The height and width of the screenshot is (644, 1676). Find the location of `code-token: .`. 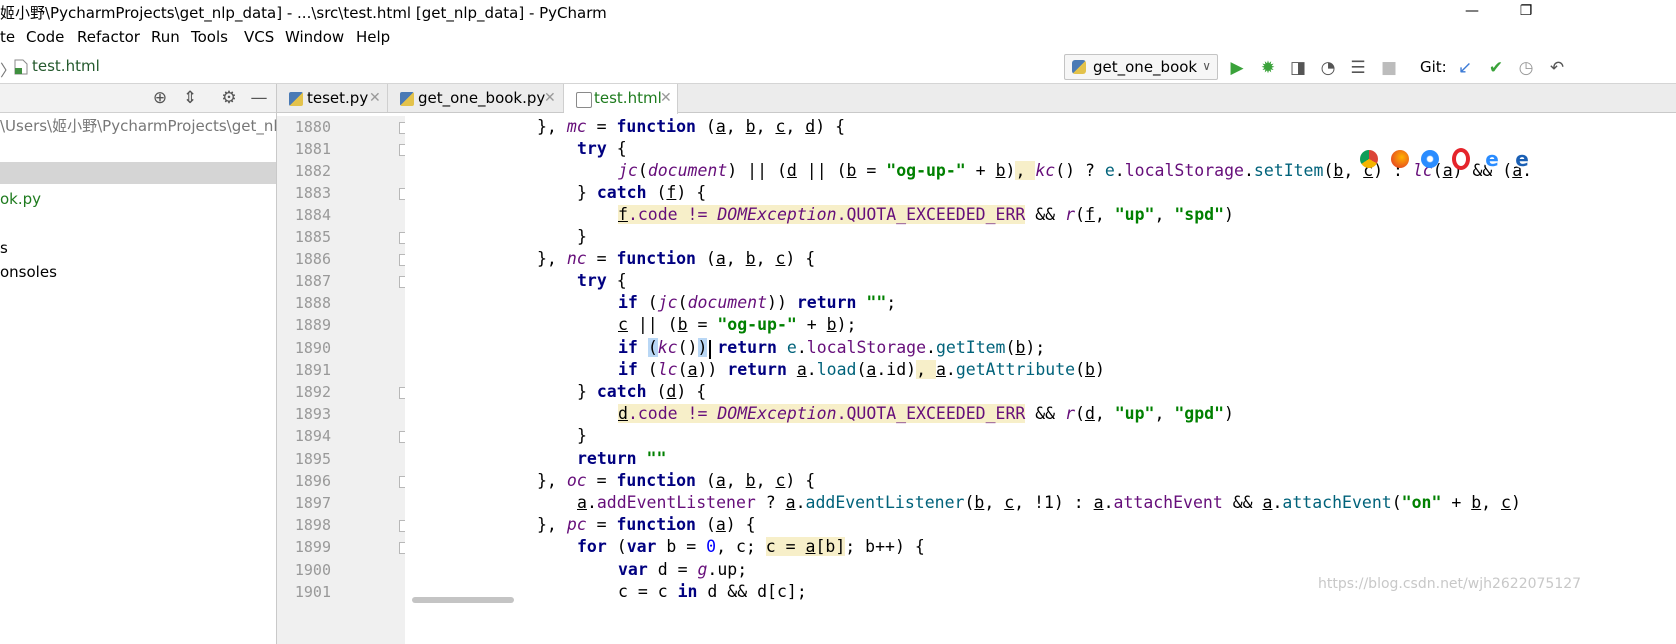

code-token: . is located at coordinates (1108, 502).